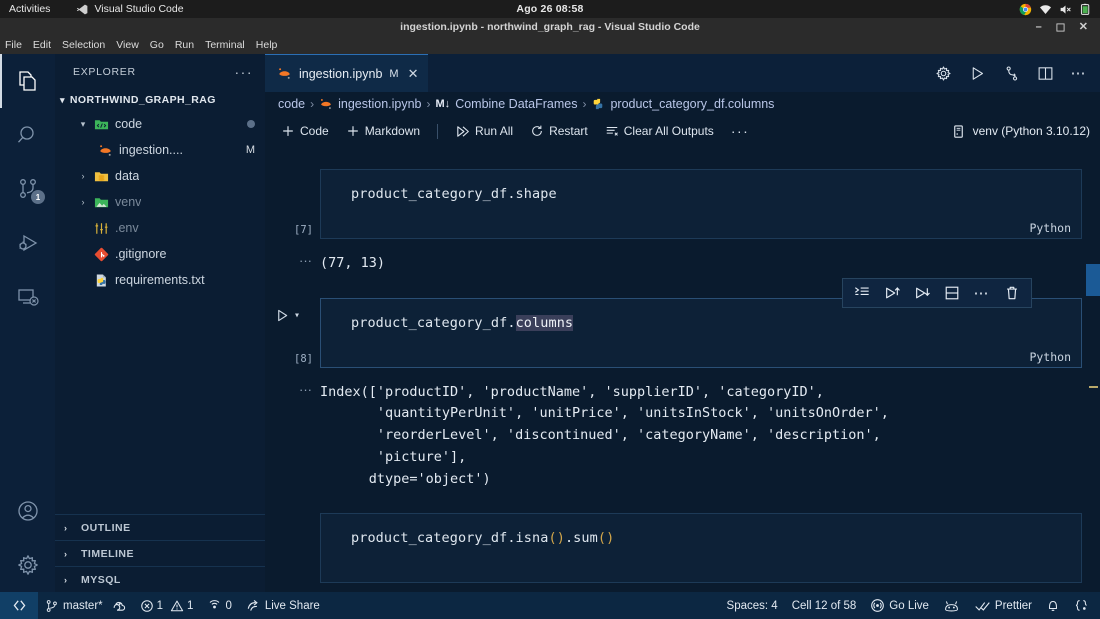 Image resolution: width=1100 pixels, height=619 pixels. What do you see at coordinates (982, 606) in the screenshot?
I see `check-check-icon` at bounding box center [982, 606].